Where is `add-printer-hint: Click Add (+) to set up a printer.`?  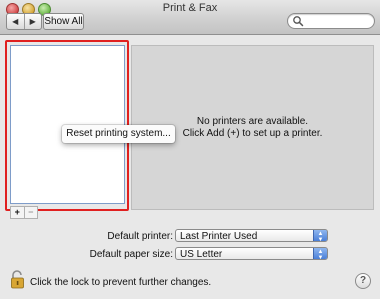
add-printer-hint: Click Add (+) to set up a printer. is located at coordinates (252, 133).